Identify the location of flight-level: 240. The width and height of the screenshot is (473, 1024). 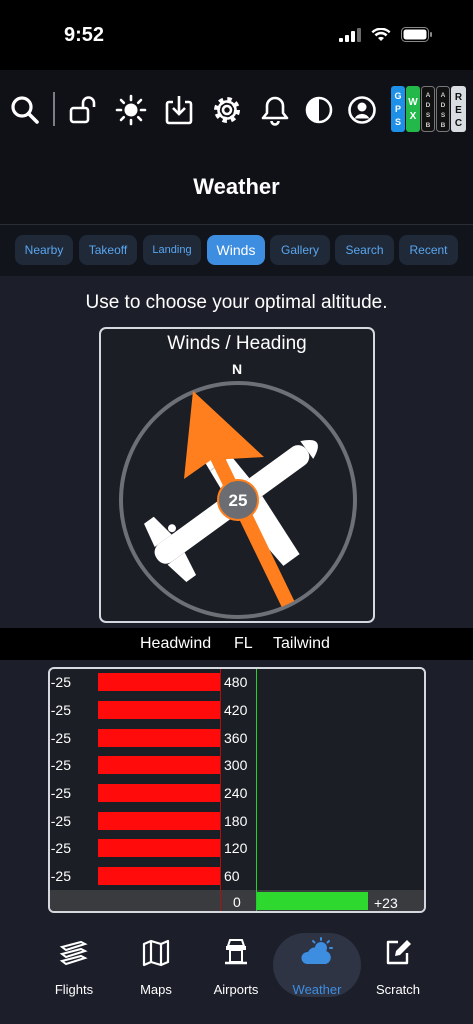
(236, 793).